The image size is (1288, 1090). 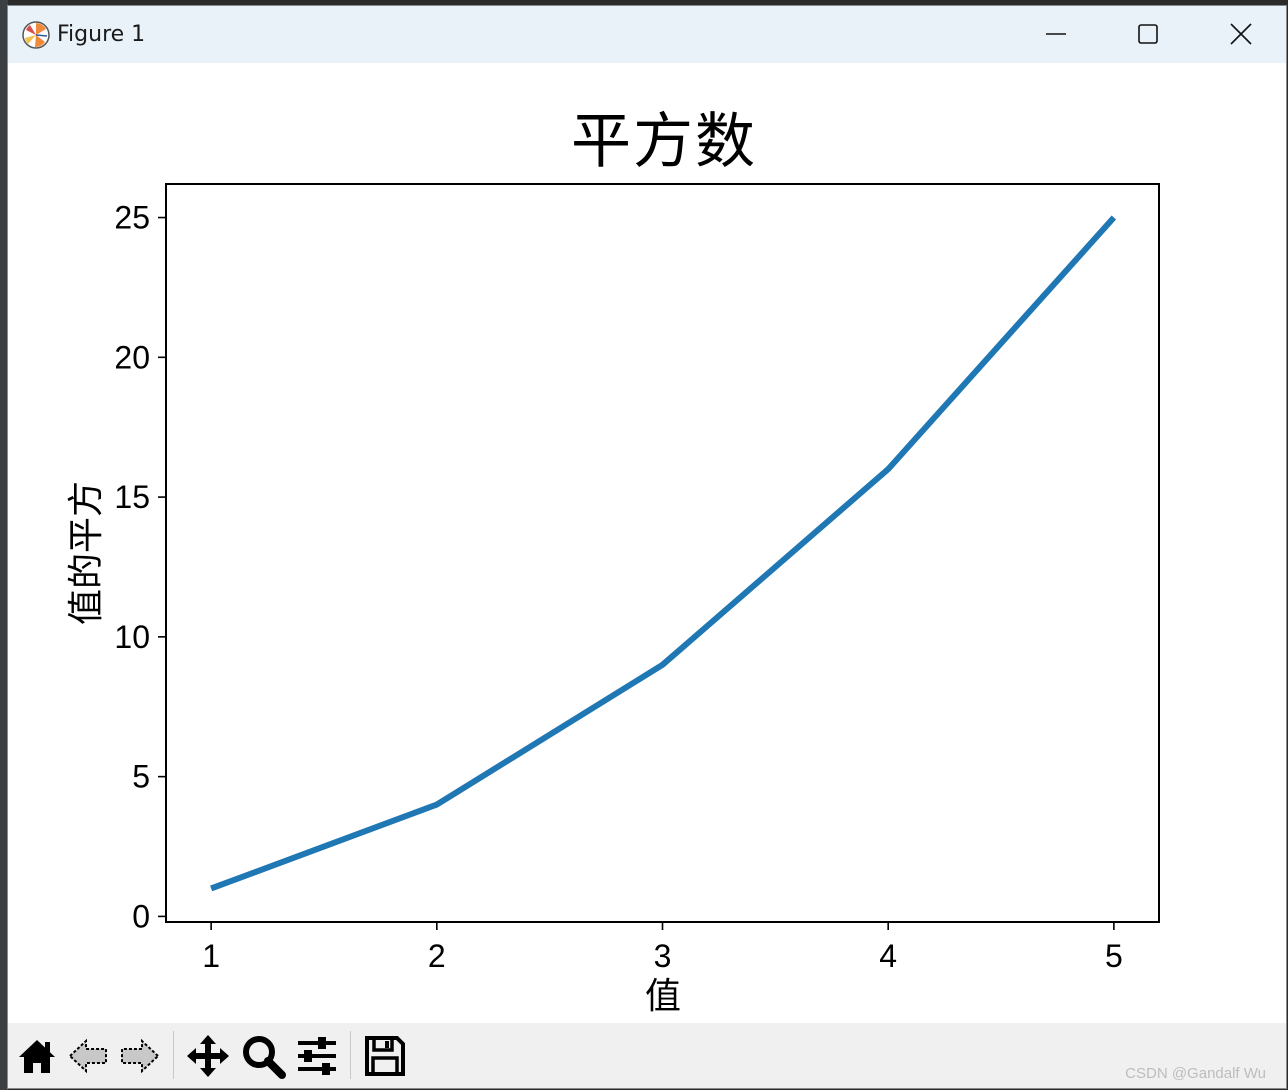 I want to click on y-tick-label: 0, so click(x=141, y=916).